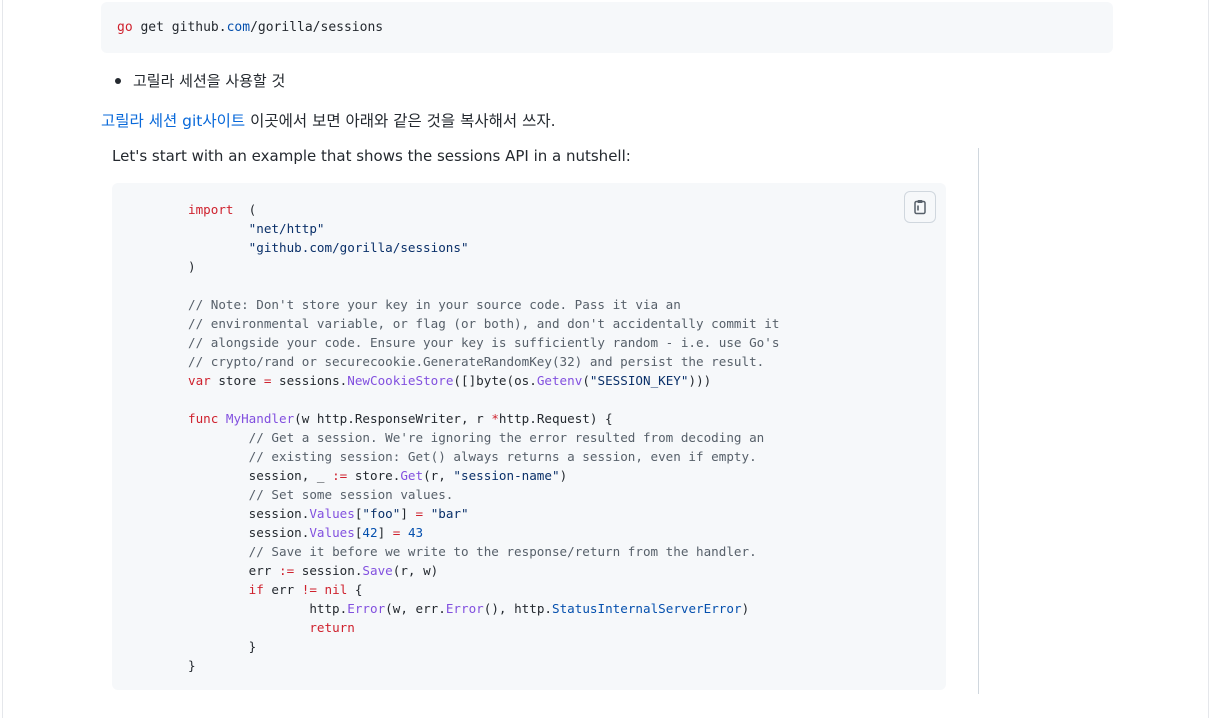  Describe the element at coordinates (495, 380) in the screenshot. I see `code-token: ([]byte(os.` at that location.